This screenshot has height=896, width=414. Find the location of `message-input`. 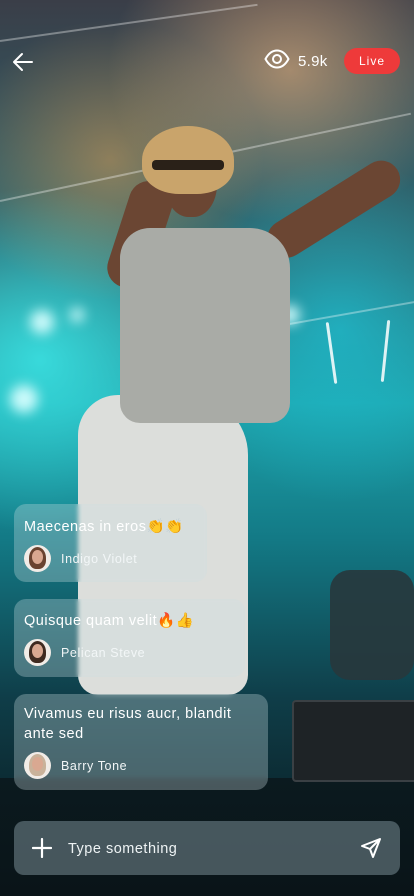

message-input is located at coordinates (208, 849).